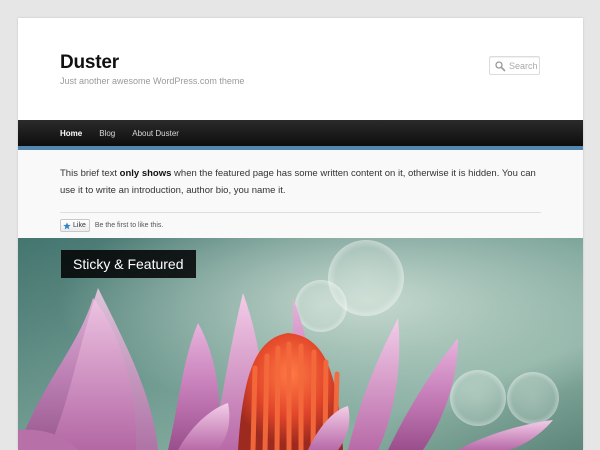 This screenshot has width=600, height=450. I want to click on like-button: Like, so click(75, 225).